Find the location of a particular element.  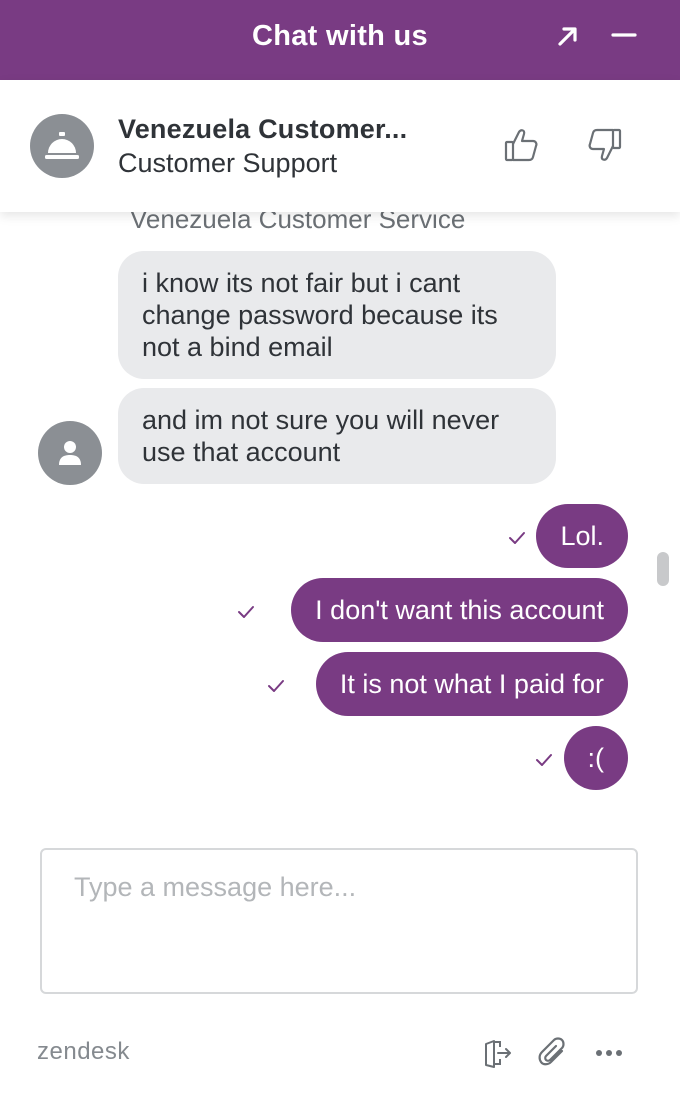

agent-header: Venezuela Customer... Customer Support is located at coordinates (340, 146).